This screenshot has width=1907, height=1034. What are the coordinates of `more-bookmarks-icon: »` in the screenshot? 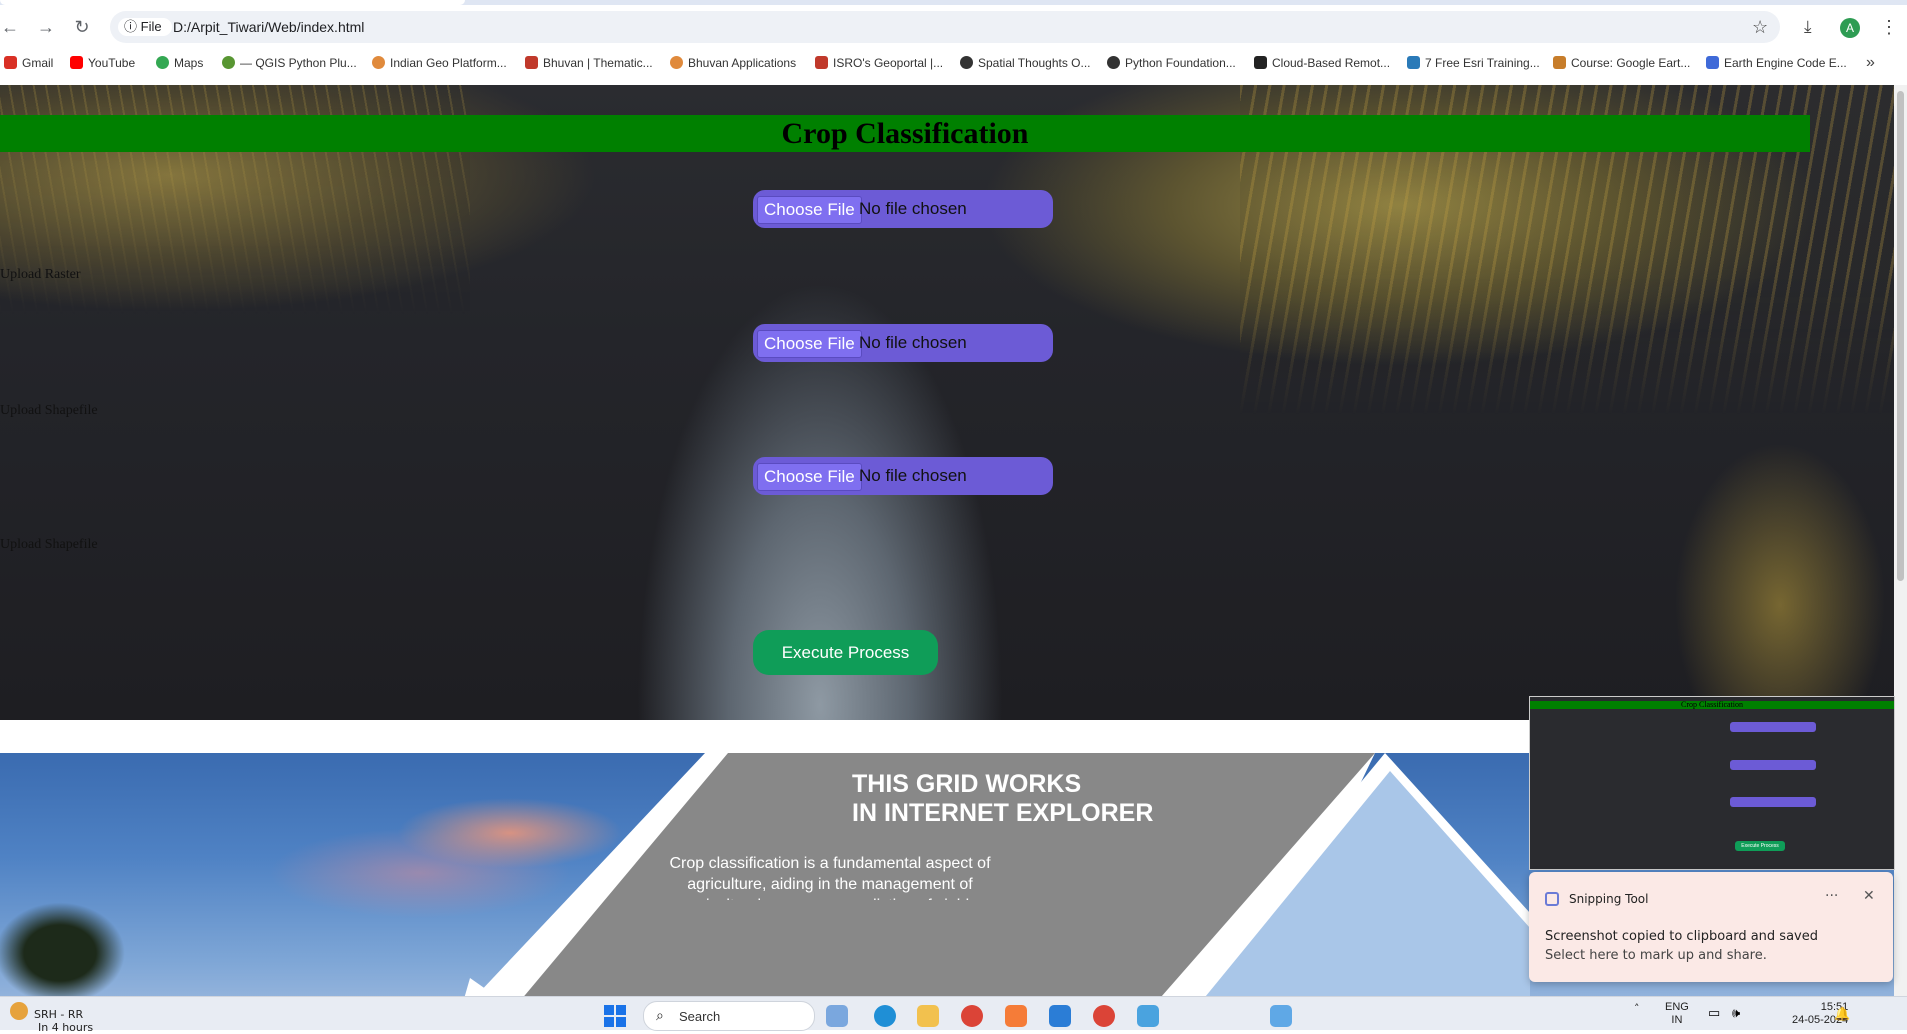 It's located at (1870, 63).